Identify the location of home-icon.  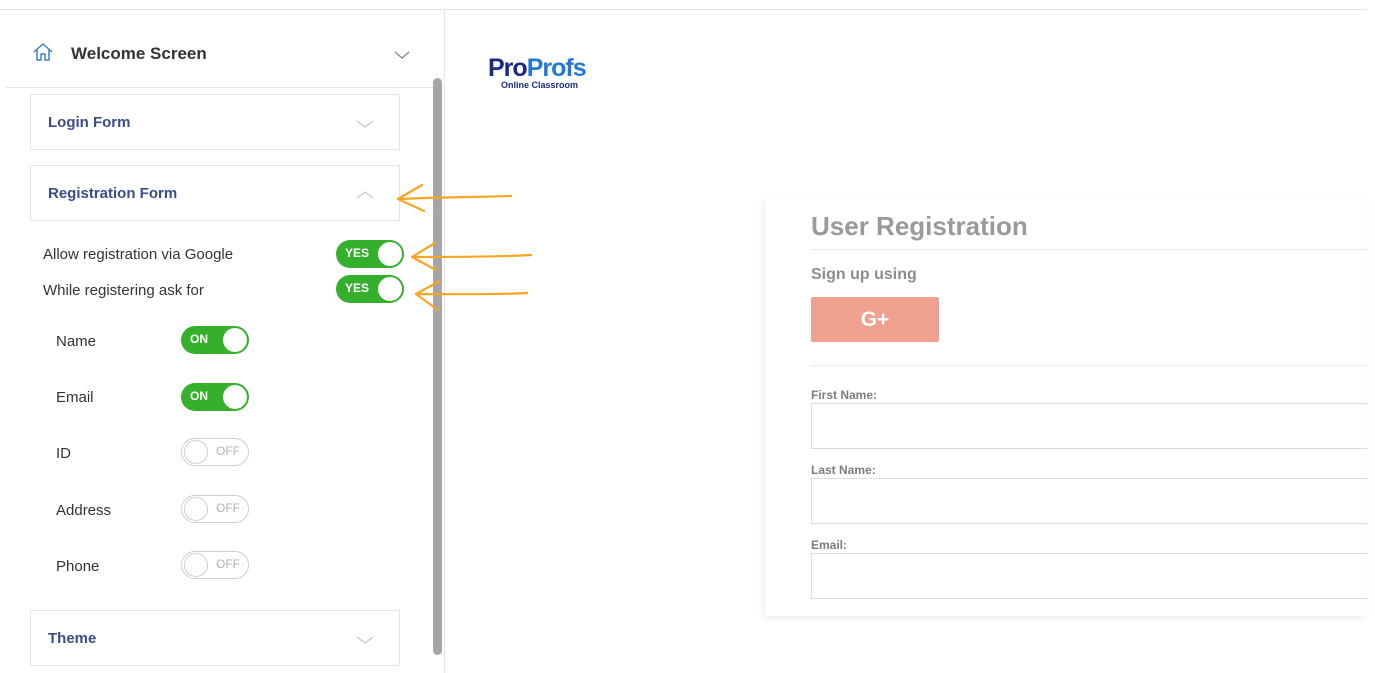
(43, 52).